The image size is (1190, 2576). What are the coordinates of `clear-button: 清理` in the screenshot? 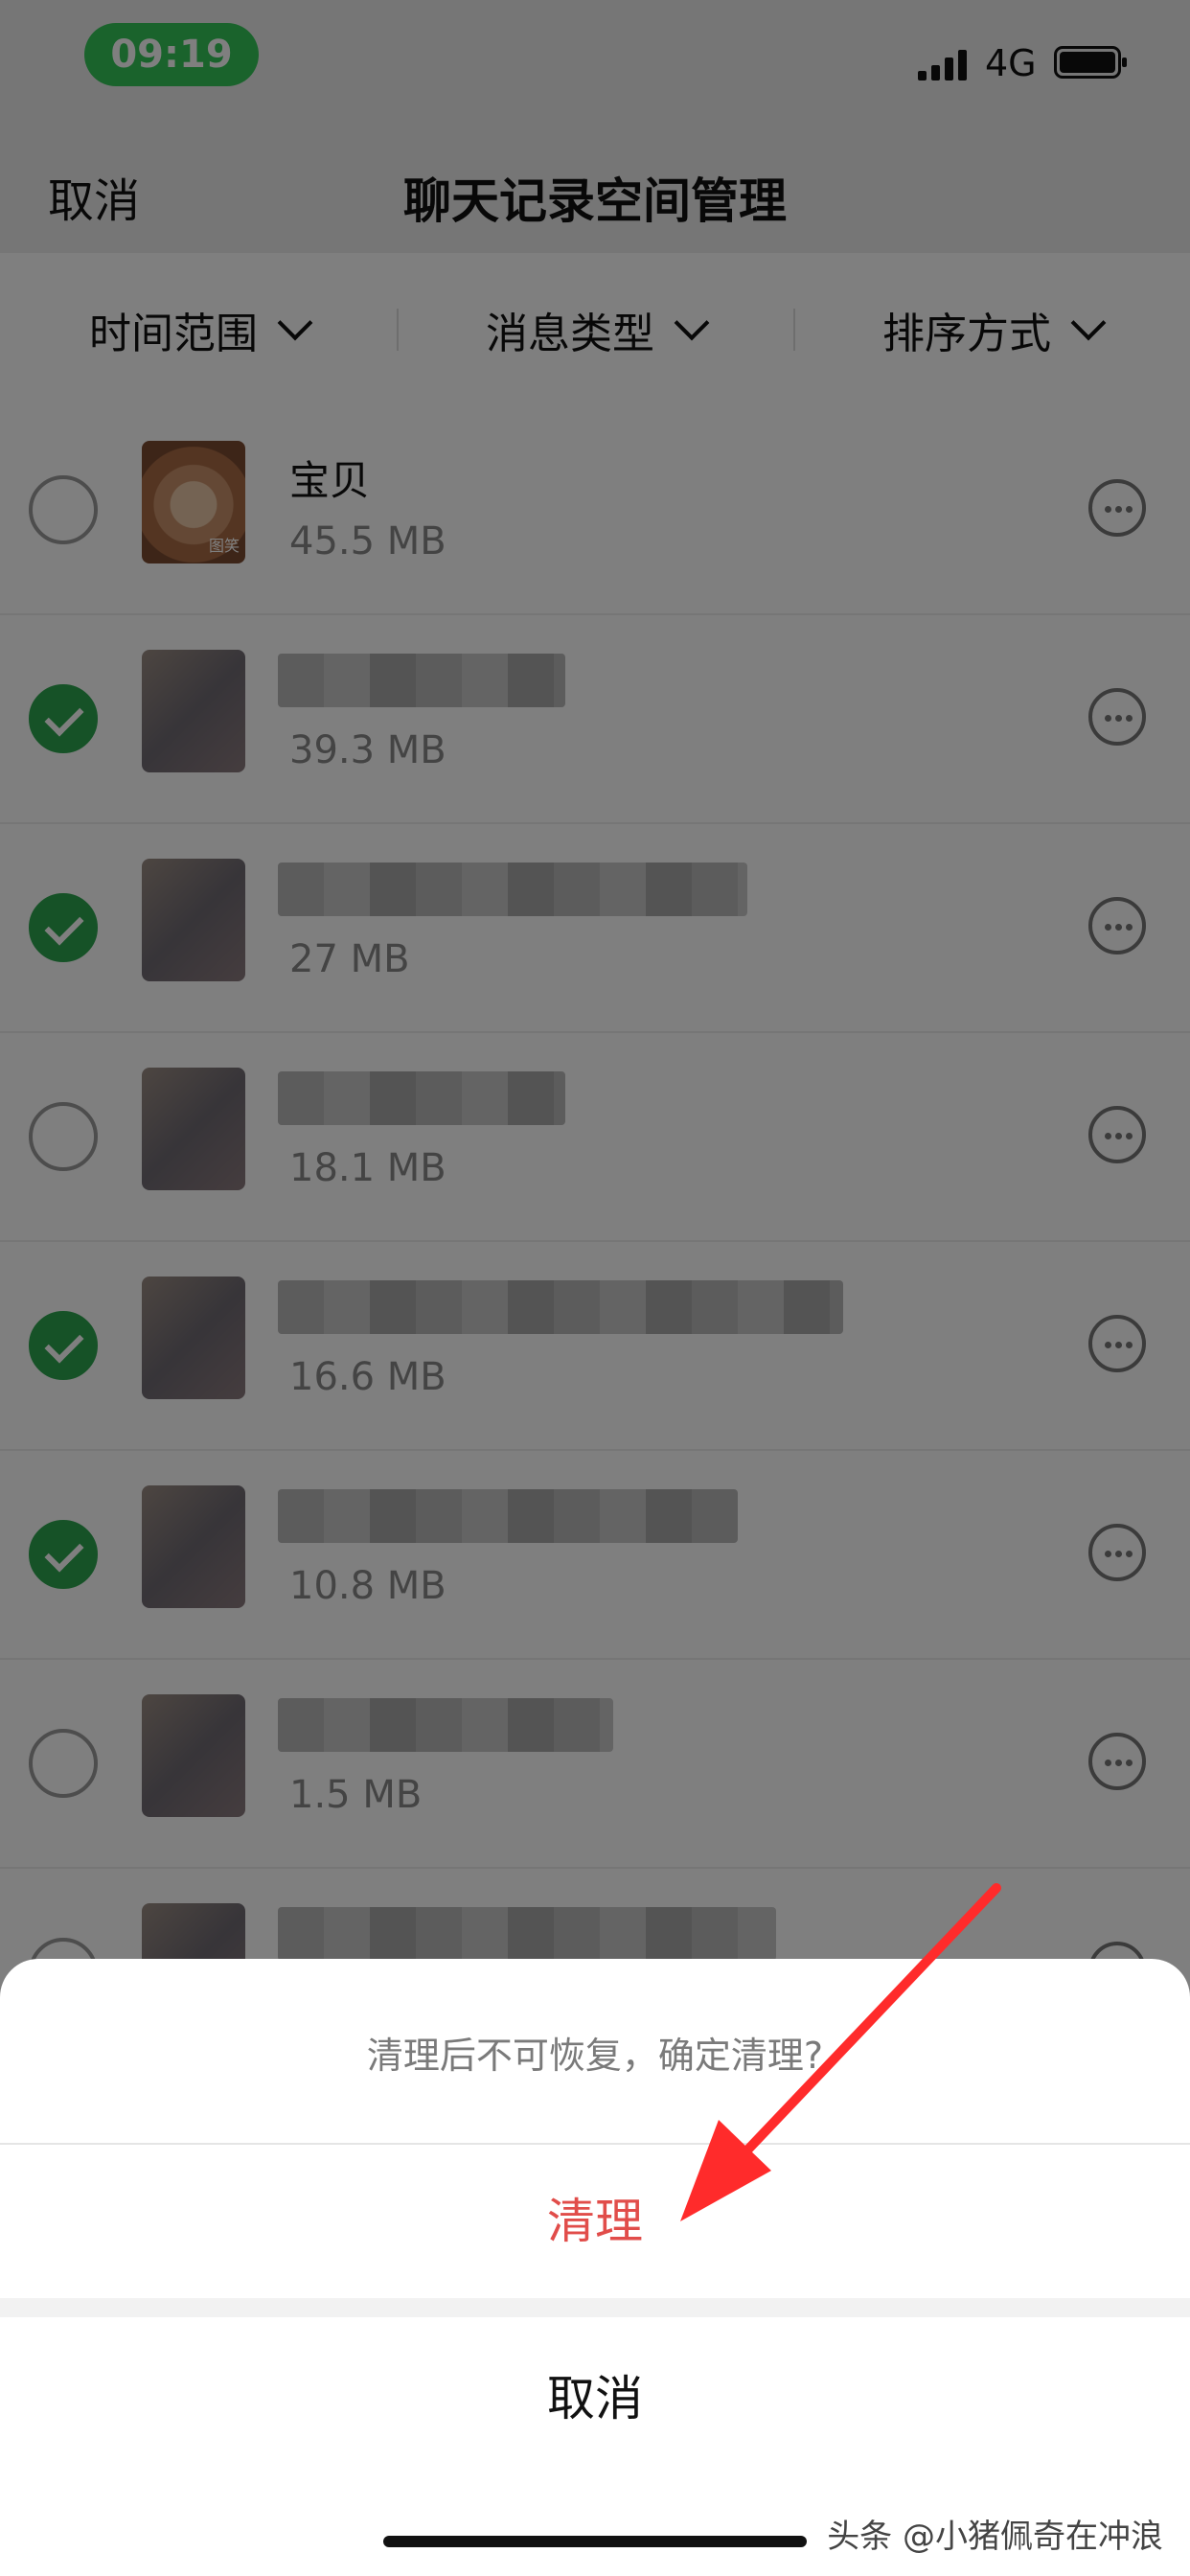 It's located at (595, 2221).